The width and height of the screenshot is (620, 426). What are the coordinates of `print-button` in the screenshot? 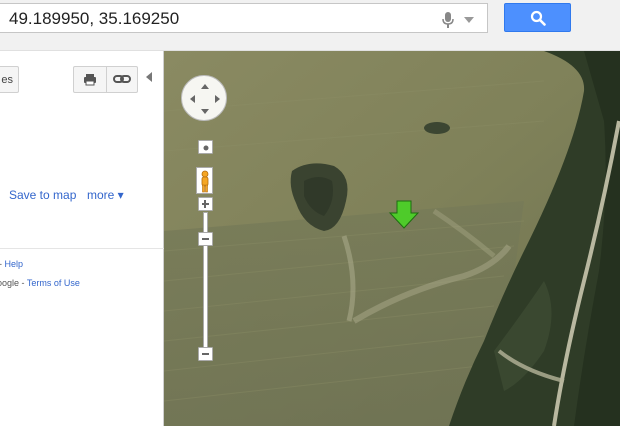 It's located at (90, 79).